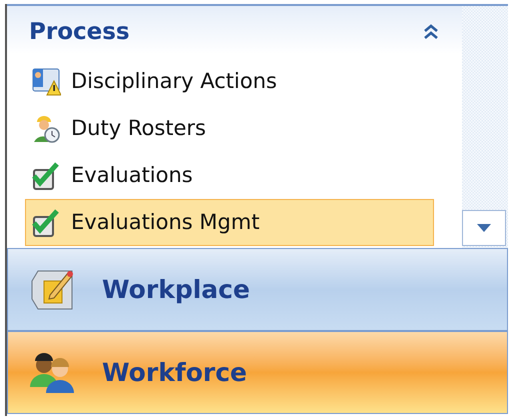 Image resolution: width=514 pixels, height=420 pixels. I want to click on people-icon, so click(53, 372).